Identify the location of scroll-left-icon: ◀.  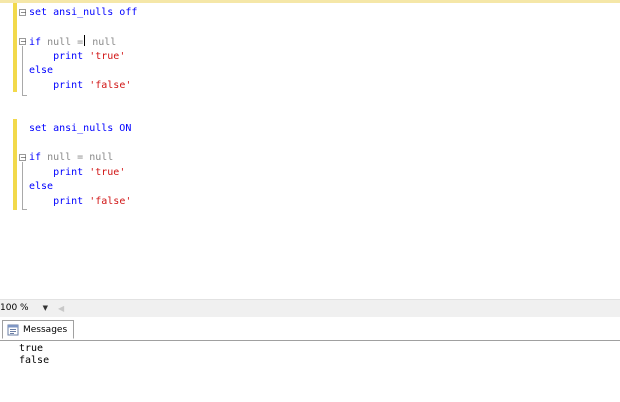
(61, 308).